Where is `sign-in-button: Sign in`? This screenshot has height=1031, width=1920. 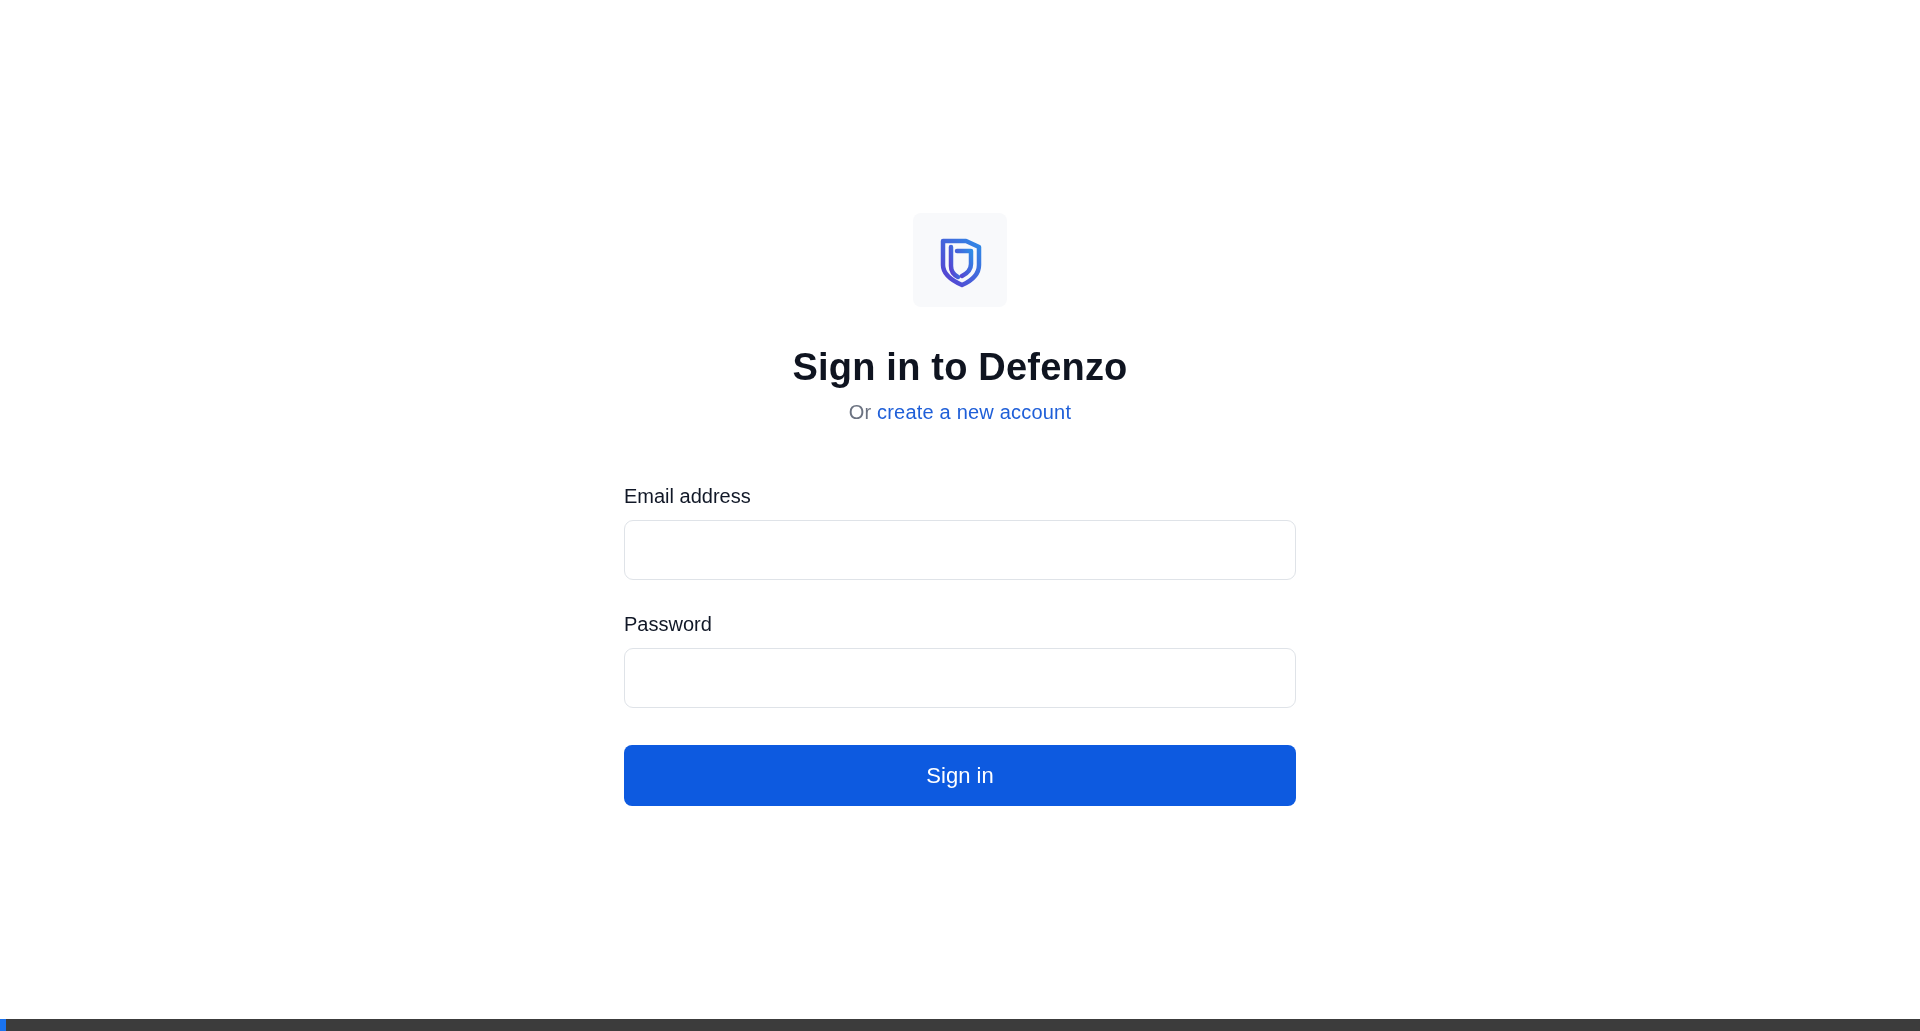 sign-in-button: Sign in is located at coordinates (960, 775).